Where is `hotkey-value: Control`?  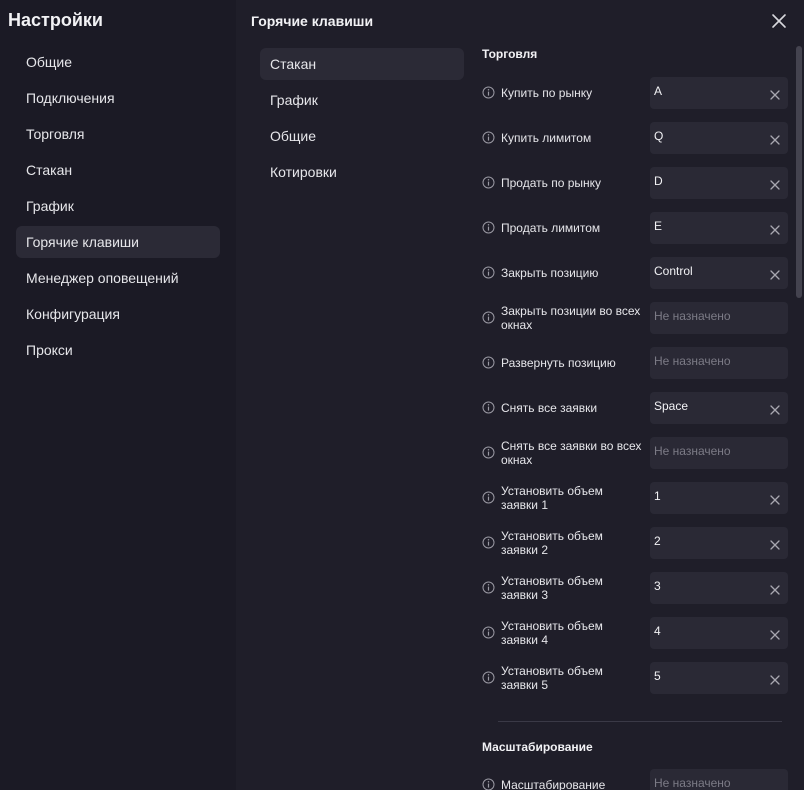
hotkey-value: Control is located at coordinates (673, 271).